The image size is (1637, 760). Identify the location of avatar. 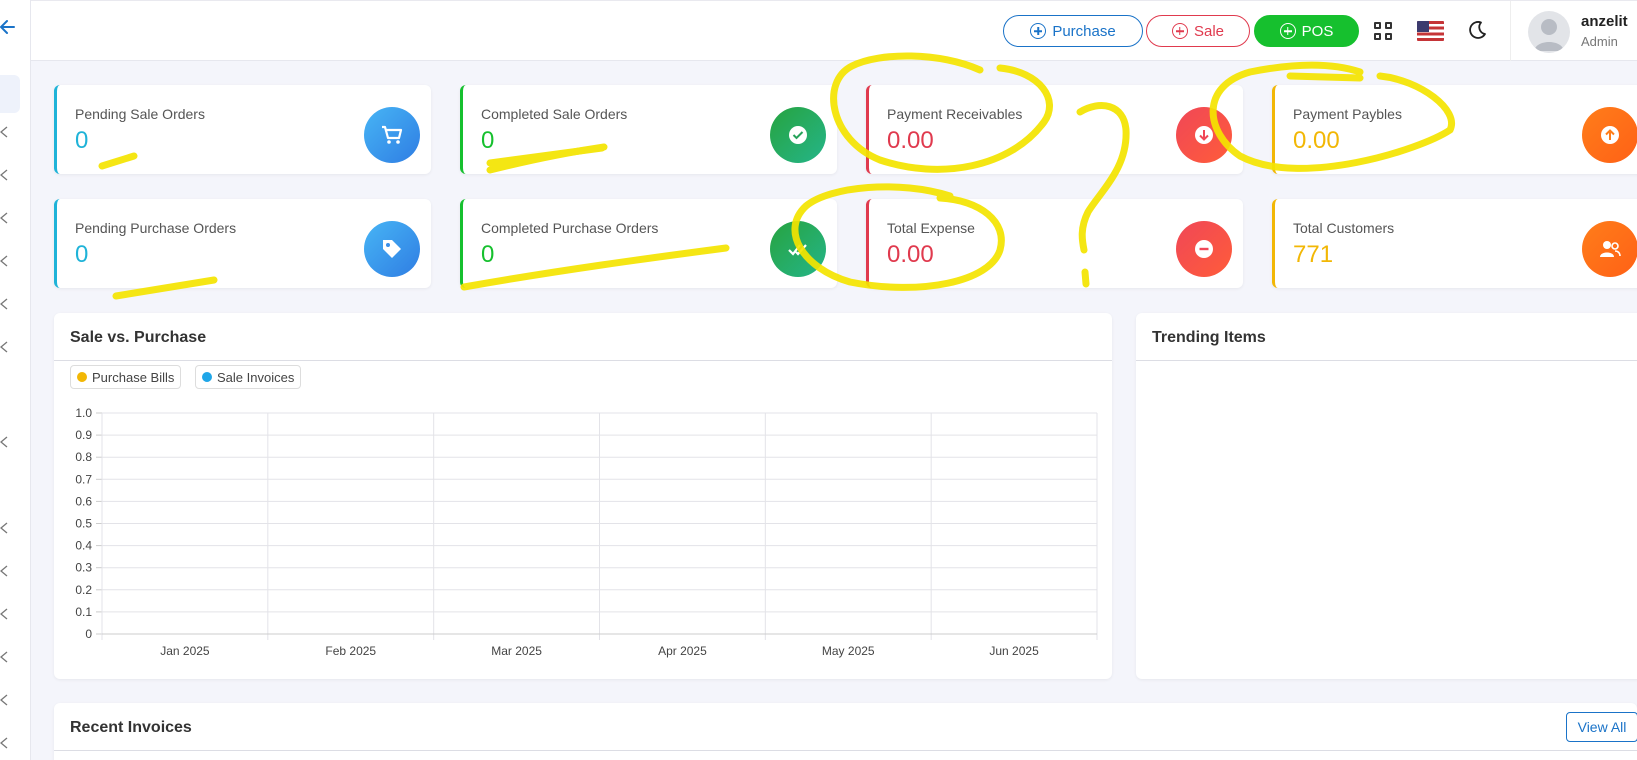
(1549, 32).